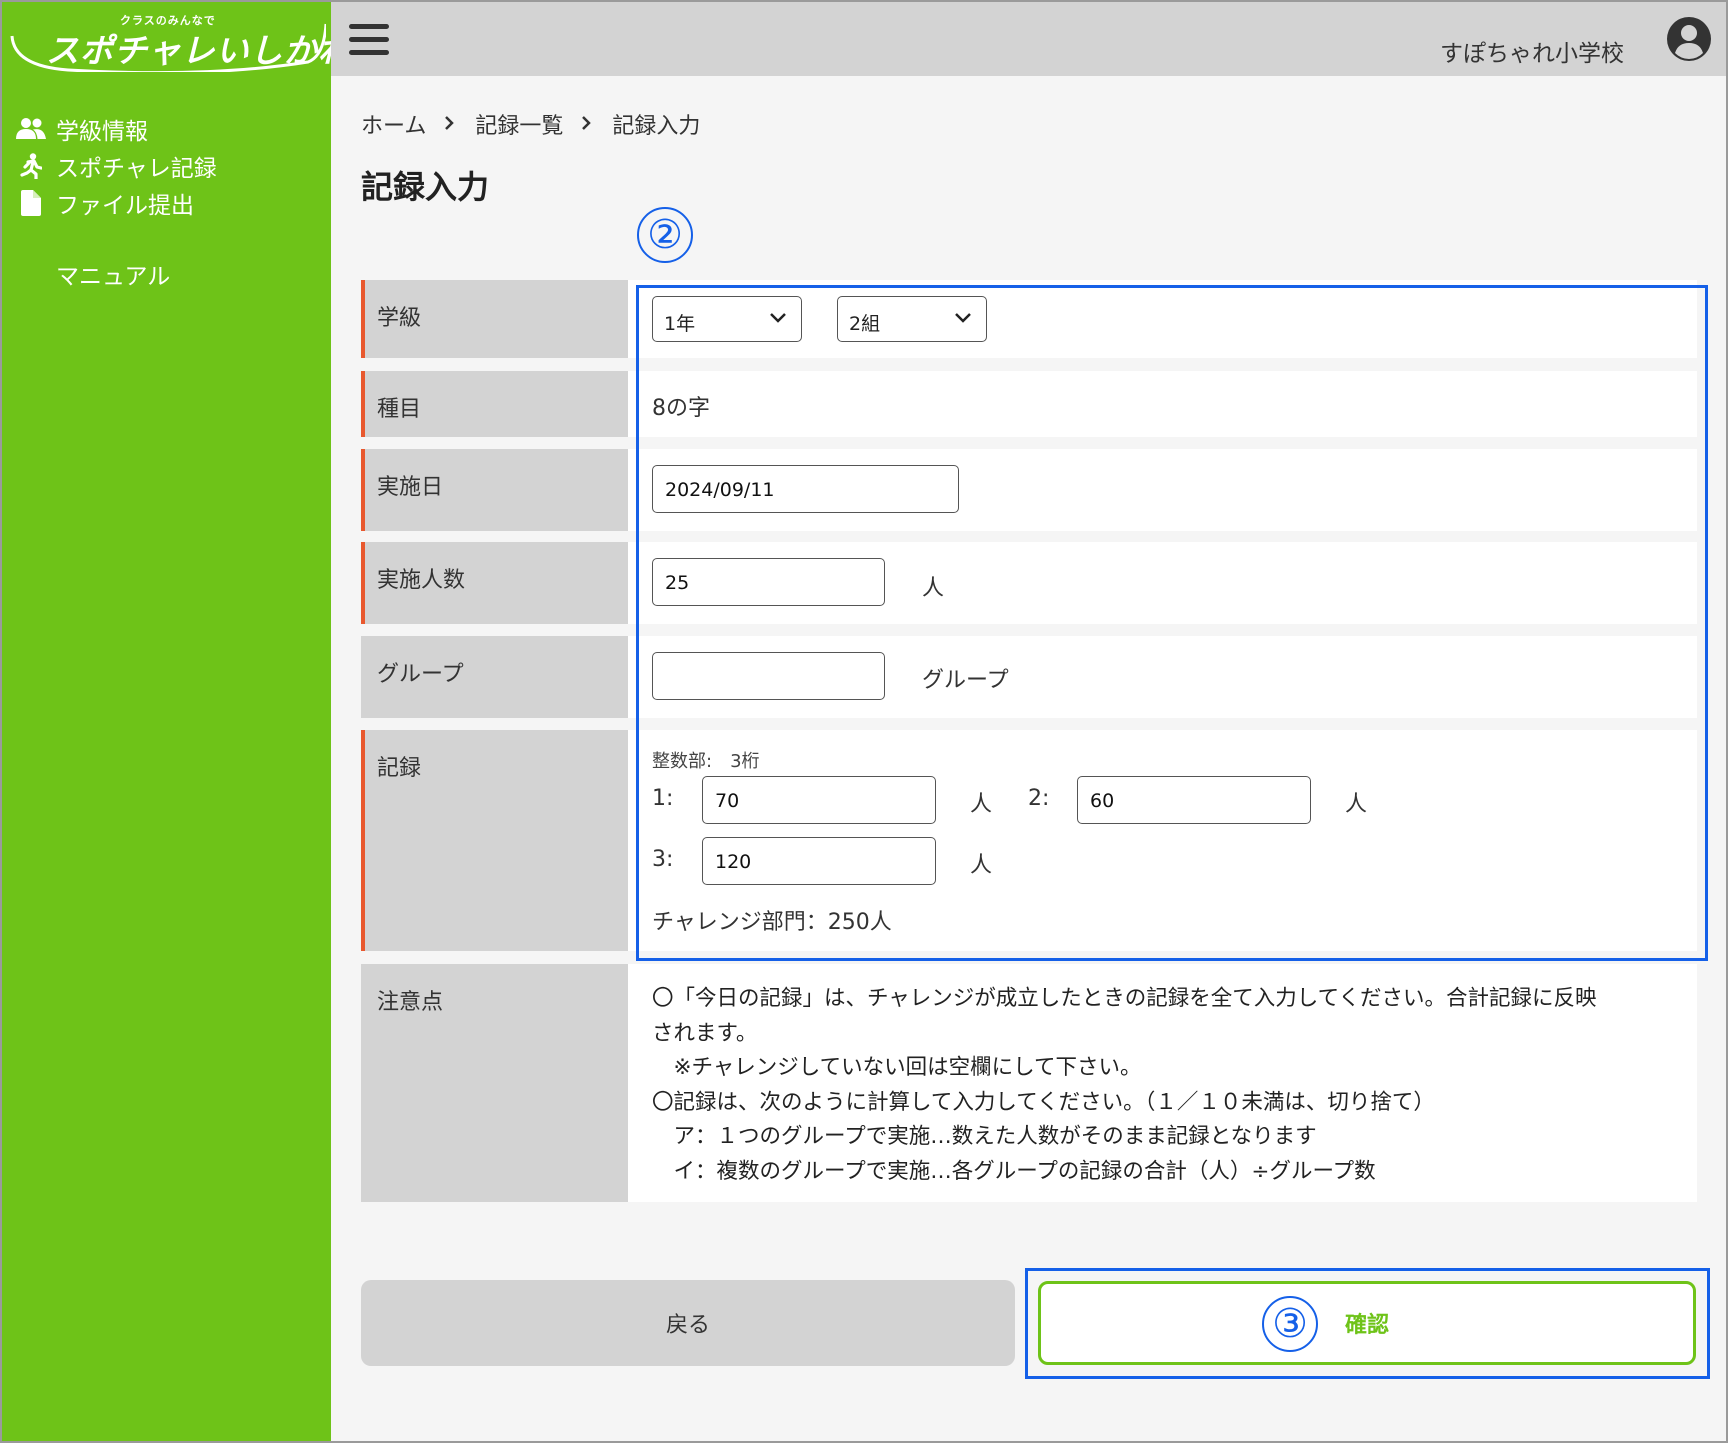 The image size is (1728, 1443). Describe the element at coordinates (393, 124) in the screenshot. I see `breadcrumb-home: ホーム` at that location.